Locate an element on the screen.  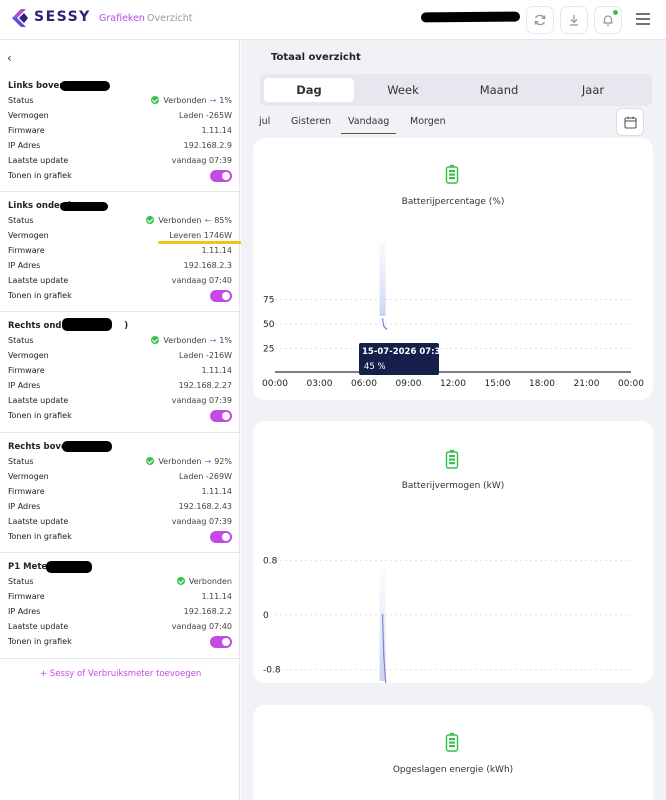
row-value: 192.168.2.43 is located at coordinates (205, 506).